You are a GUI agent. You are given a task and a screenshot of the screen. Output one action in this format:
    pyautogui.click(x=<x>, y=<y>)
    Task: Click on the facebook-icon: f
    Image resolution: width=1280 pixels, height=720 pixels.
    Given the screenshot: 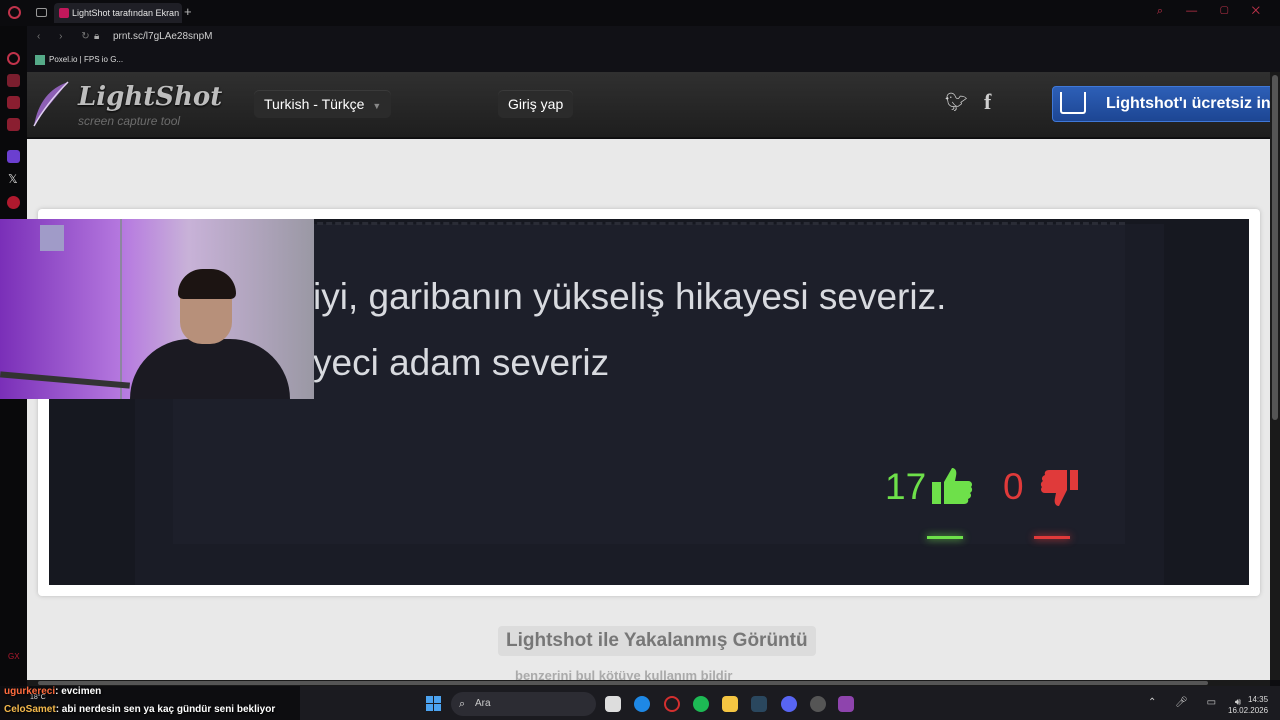 What is the action you would take?
    pyautogui.click(x=987, y=102)
    